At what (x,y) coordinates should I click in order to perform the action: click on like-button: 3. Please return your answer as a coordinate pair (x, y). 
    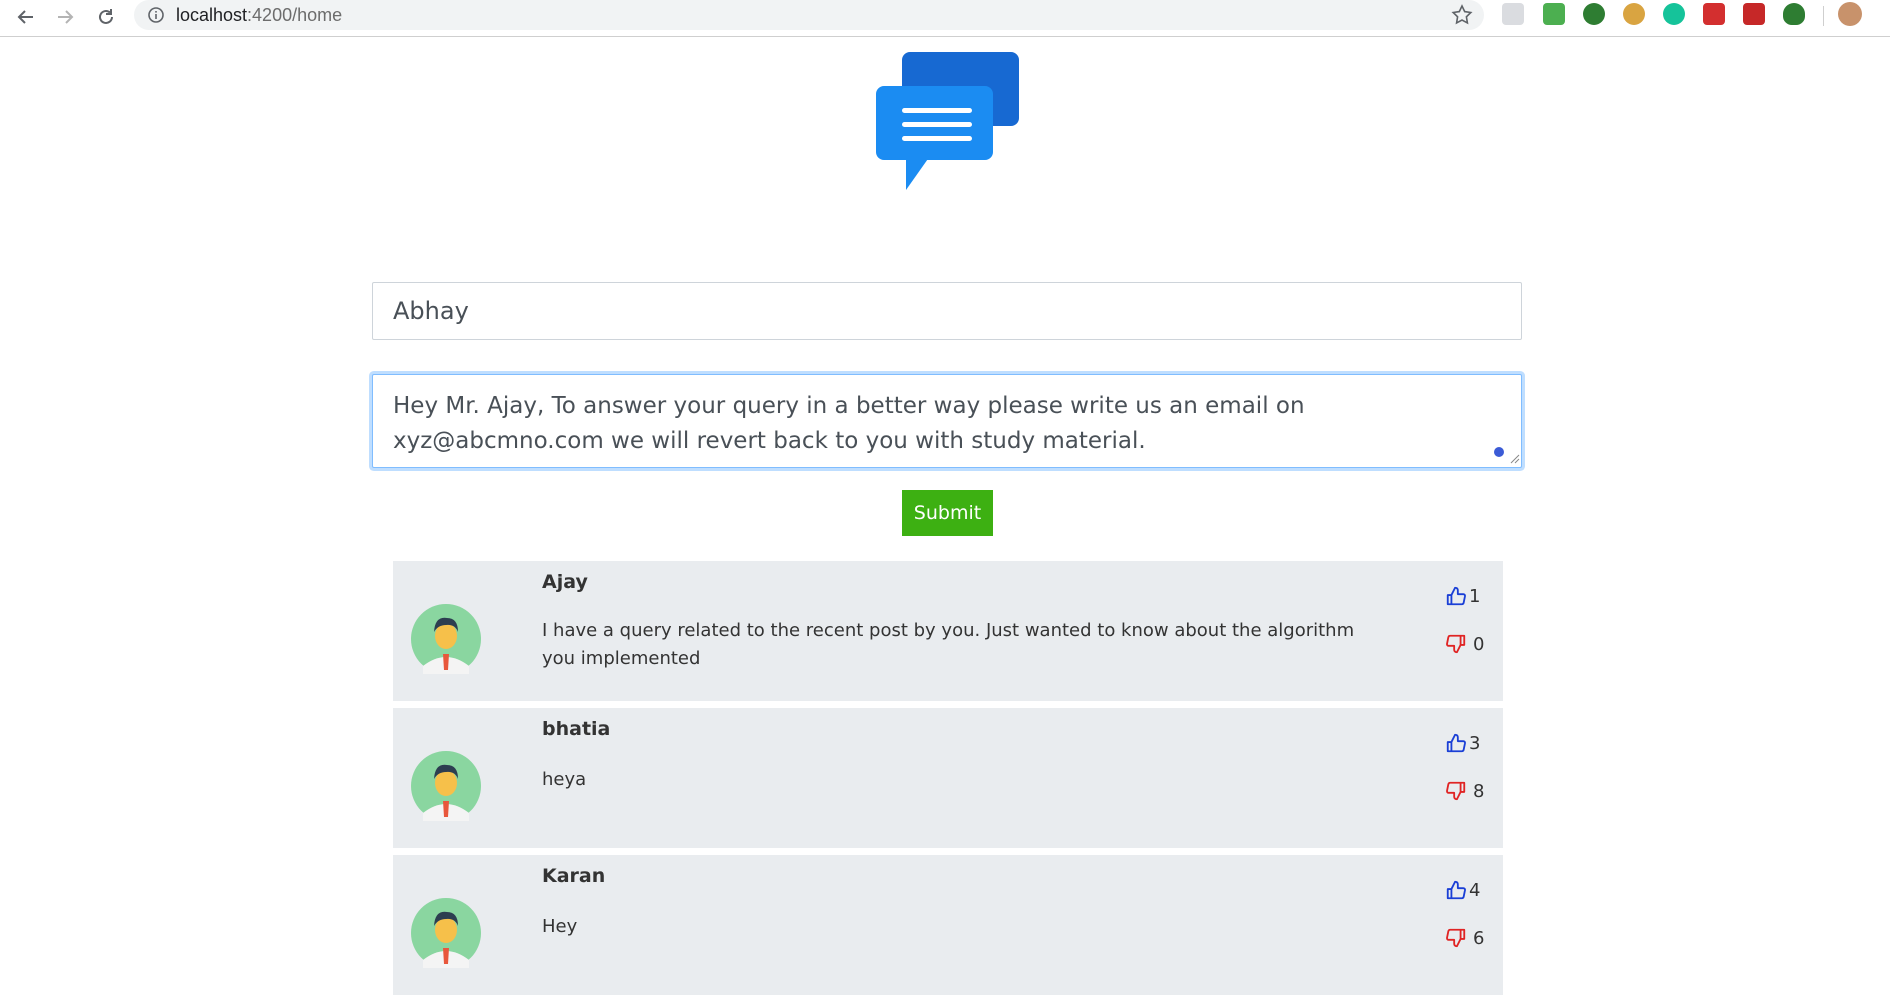
    Looking at the image, I should click on (1462, 743).